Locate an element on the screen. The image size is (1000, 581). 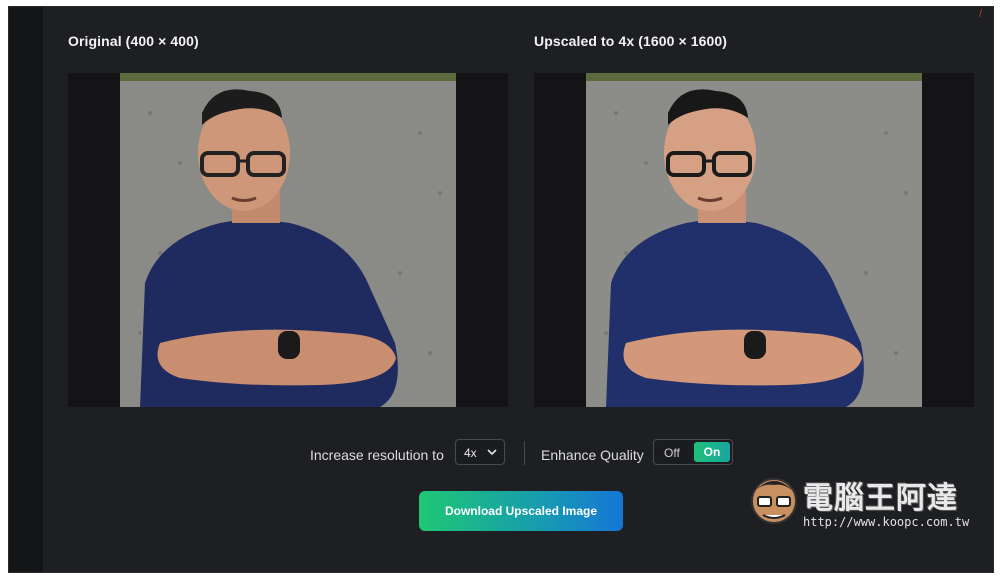
enhance-quality-toggle: Off On is located at coordinates (693, 452).